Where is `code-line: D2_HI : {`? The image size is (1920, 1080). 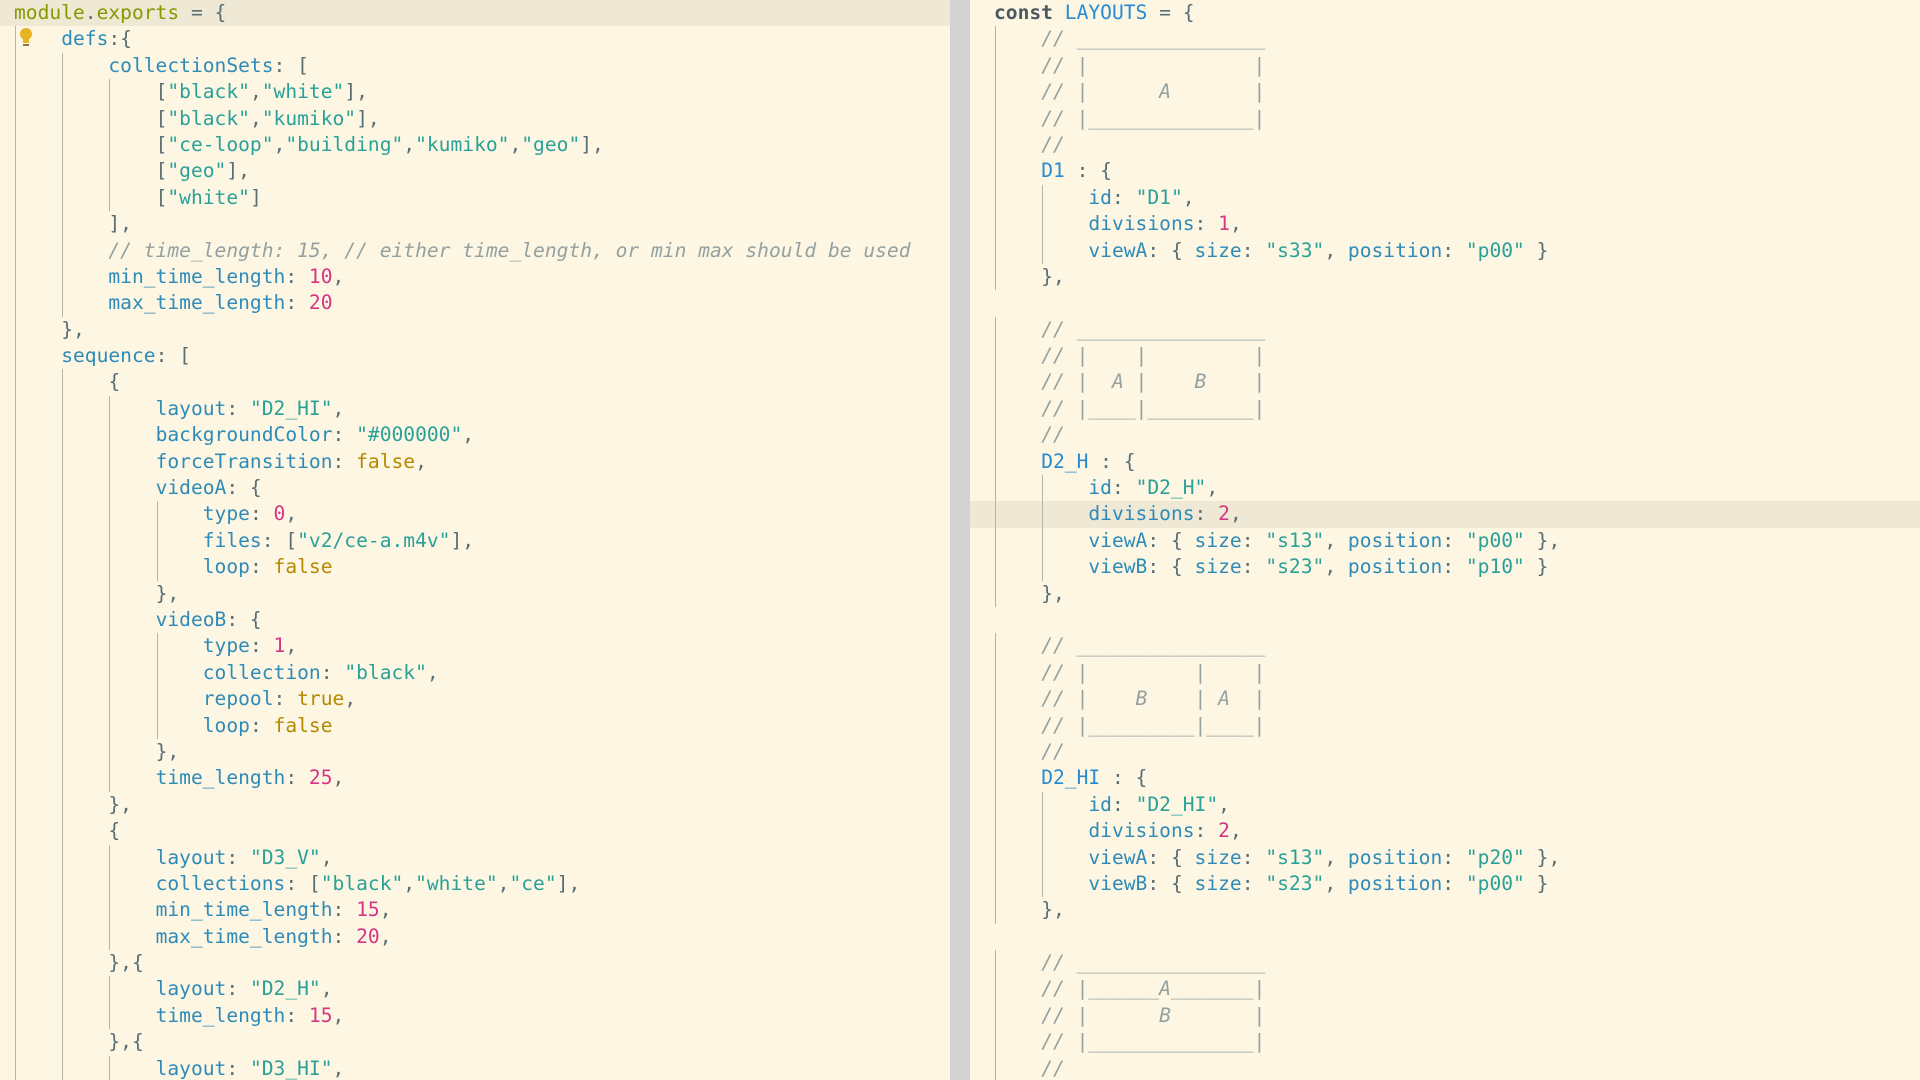
code-line: D2_HI : { is located at coordinates (1445, 778).